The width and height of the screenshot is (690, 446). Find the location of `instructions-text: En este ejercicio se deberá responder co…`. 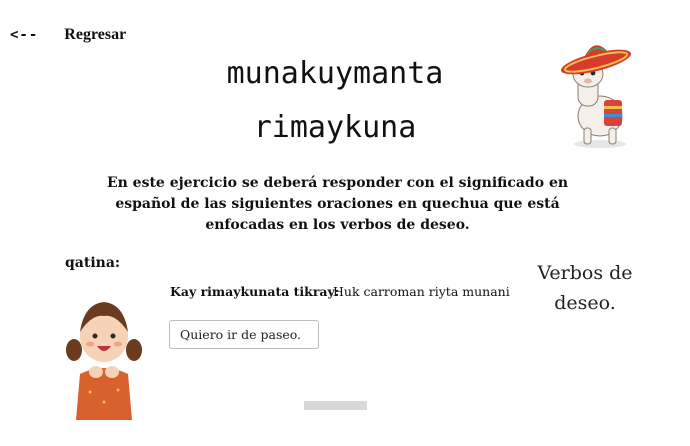

instructions-text: En este ejercicio se deberá responder co… is located at coordinates (337, 204).